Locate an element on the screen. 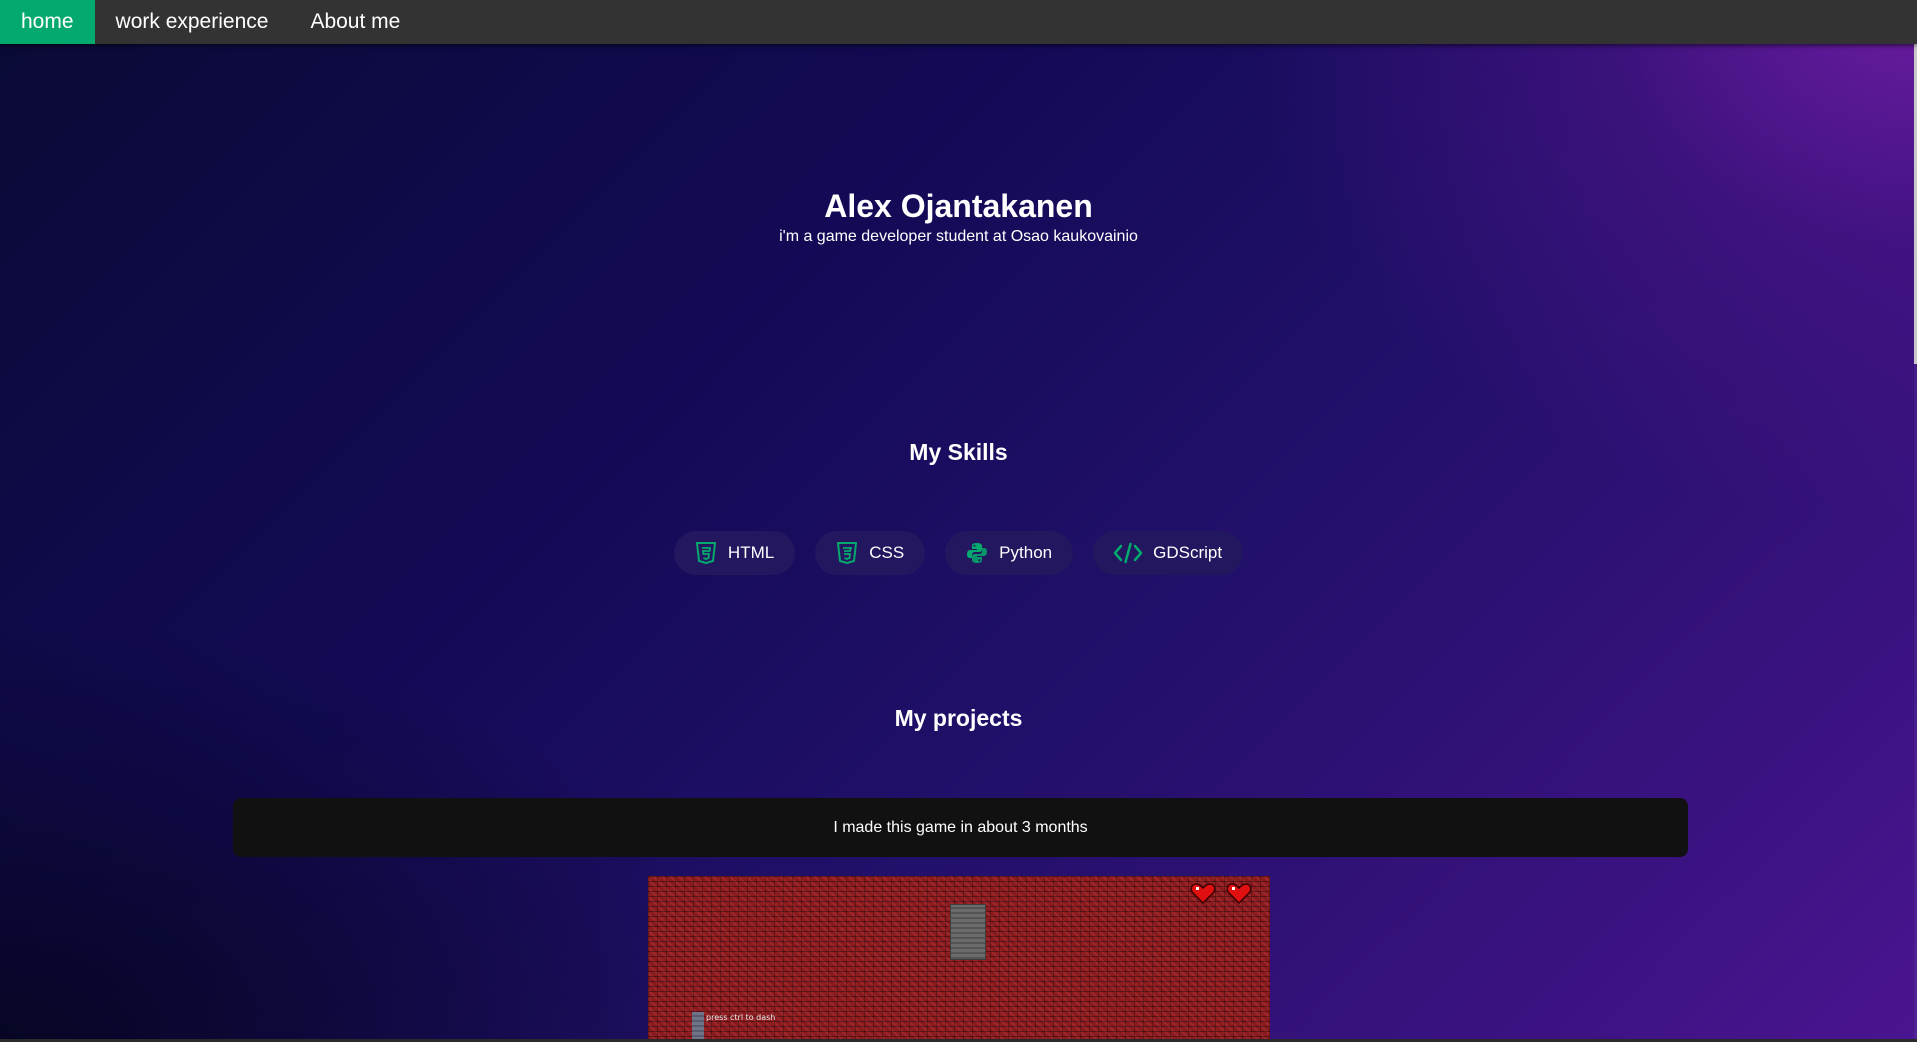 The width and height of the screenshot is (1917, 1042). top-navbar: home work experience About me is located at coordinates (958, 22).